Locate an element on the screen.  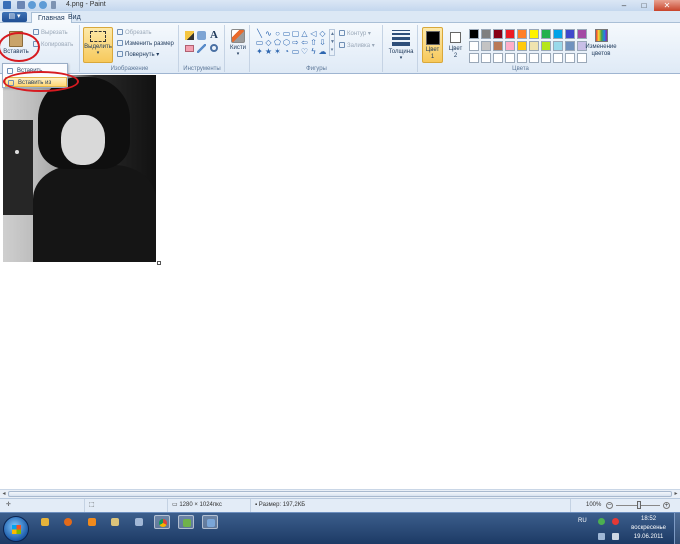
tray-icon-red is located at coordinates (615, 521).